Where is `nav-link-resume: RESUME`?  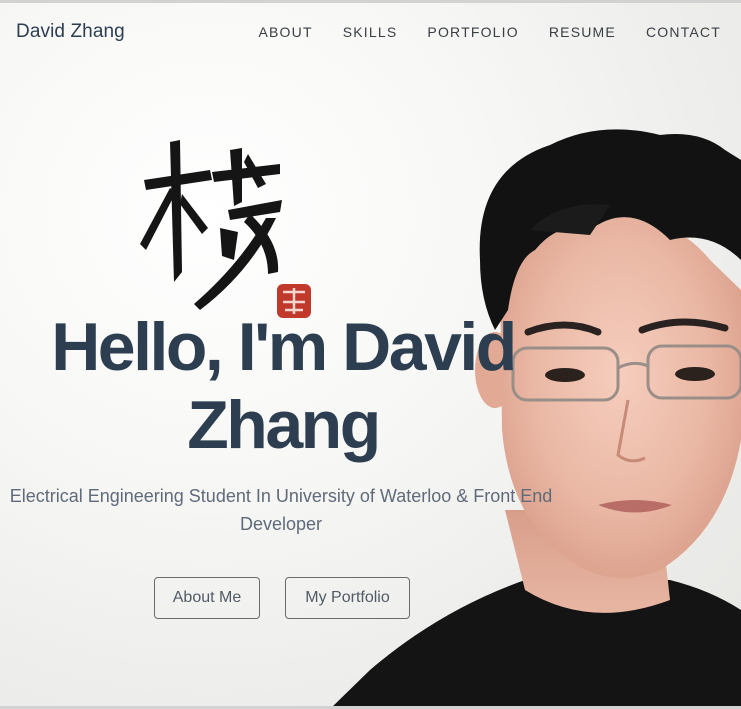 nav-link-resume: RESUME is located at coordinates (582, 32).